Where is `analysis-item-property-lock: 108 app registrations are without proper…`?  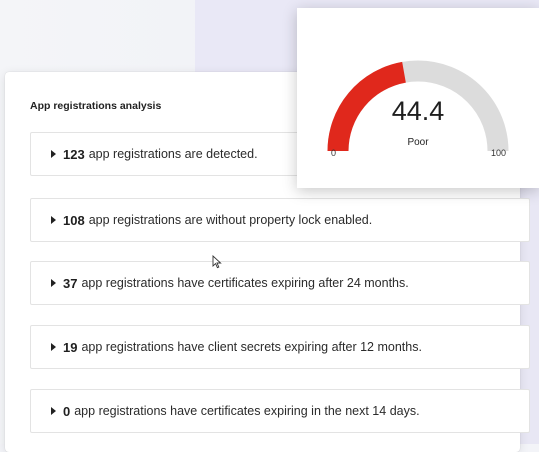 analysis-item-property-lock: 108 app registrations are without proper… is located at coordinates (280, 220).